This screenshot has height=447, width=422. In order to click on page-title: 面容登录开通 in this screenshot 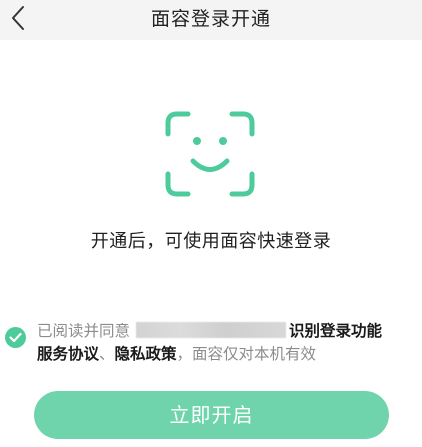, I will do `click(210, 19)`.